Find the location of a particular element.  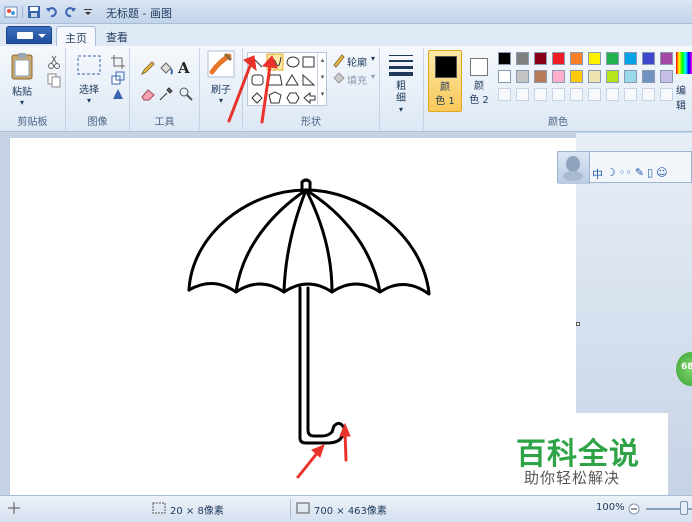

quick-access-toolbar is located at coordinates (49, 12).